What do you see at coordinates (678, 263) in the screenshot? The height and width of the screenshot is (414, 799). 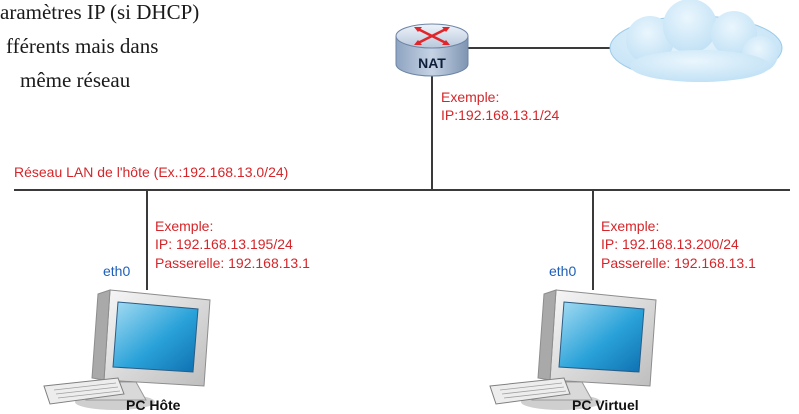 I see `virtual-pc-gateway: Passerelle: 192.168.13.1` at bounding box center [678, 263].